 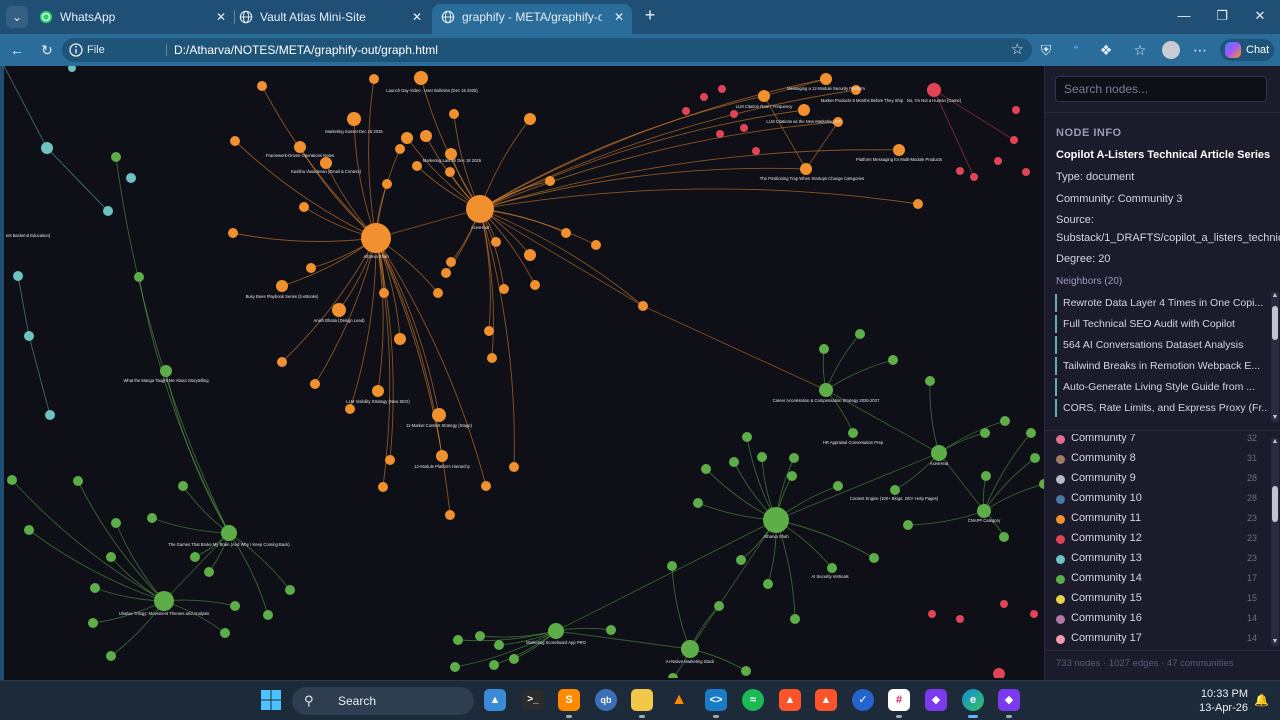 What do you see at coordinates (330, 19) in the screenshot?
I see `tab-vault-atlas: Vault Atlas Mini-Site ✕` at bounding box center [330, 19].